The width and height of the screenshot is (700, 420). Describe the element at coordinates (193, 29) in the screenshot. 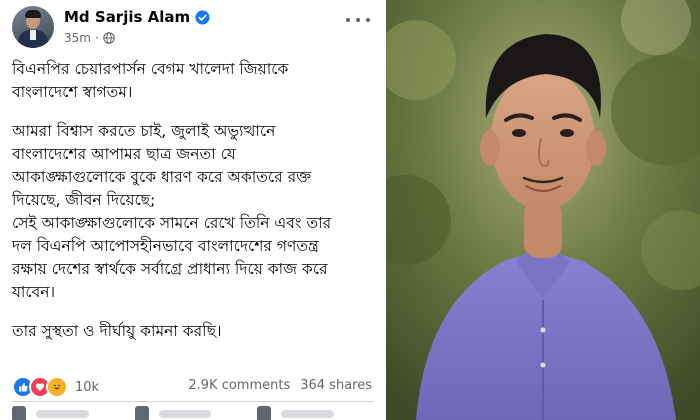

I see `post-header: Md Sarjis Alam 35m ·` at that location.